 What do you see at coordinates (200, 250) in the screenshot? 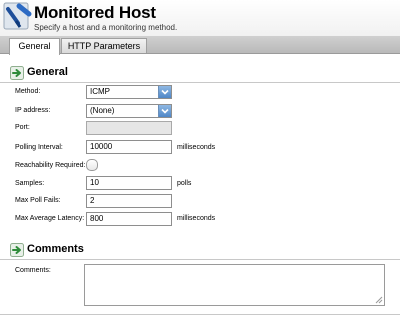
I see `section-comments-header: Comments` at bounding box center [200, 250].